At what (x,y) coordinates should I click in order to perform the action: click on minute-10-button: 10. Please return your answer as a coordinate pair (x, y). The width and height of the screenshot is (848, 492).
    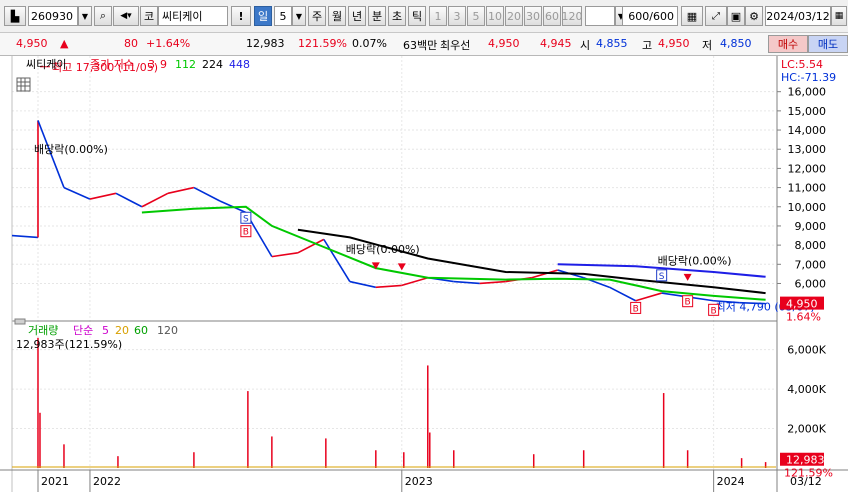
    Looking at the image, I should click on (495, 16).